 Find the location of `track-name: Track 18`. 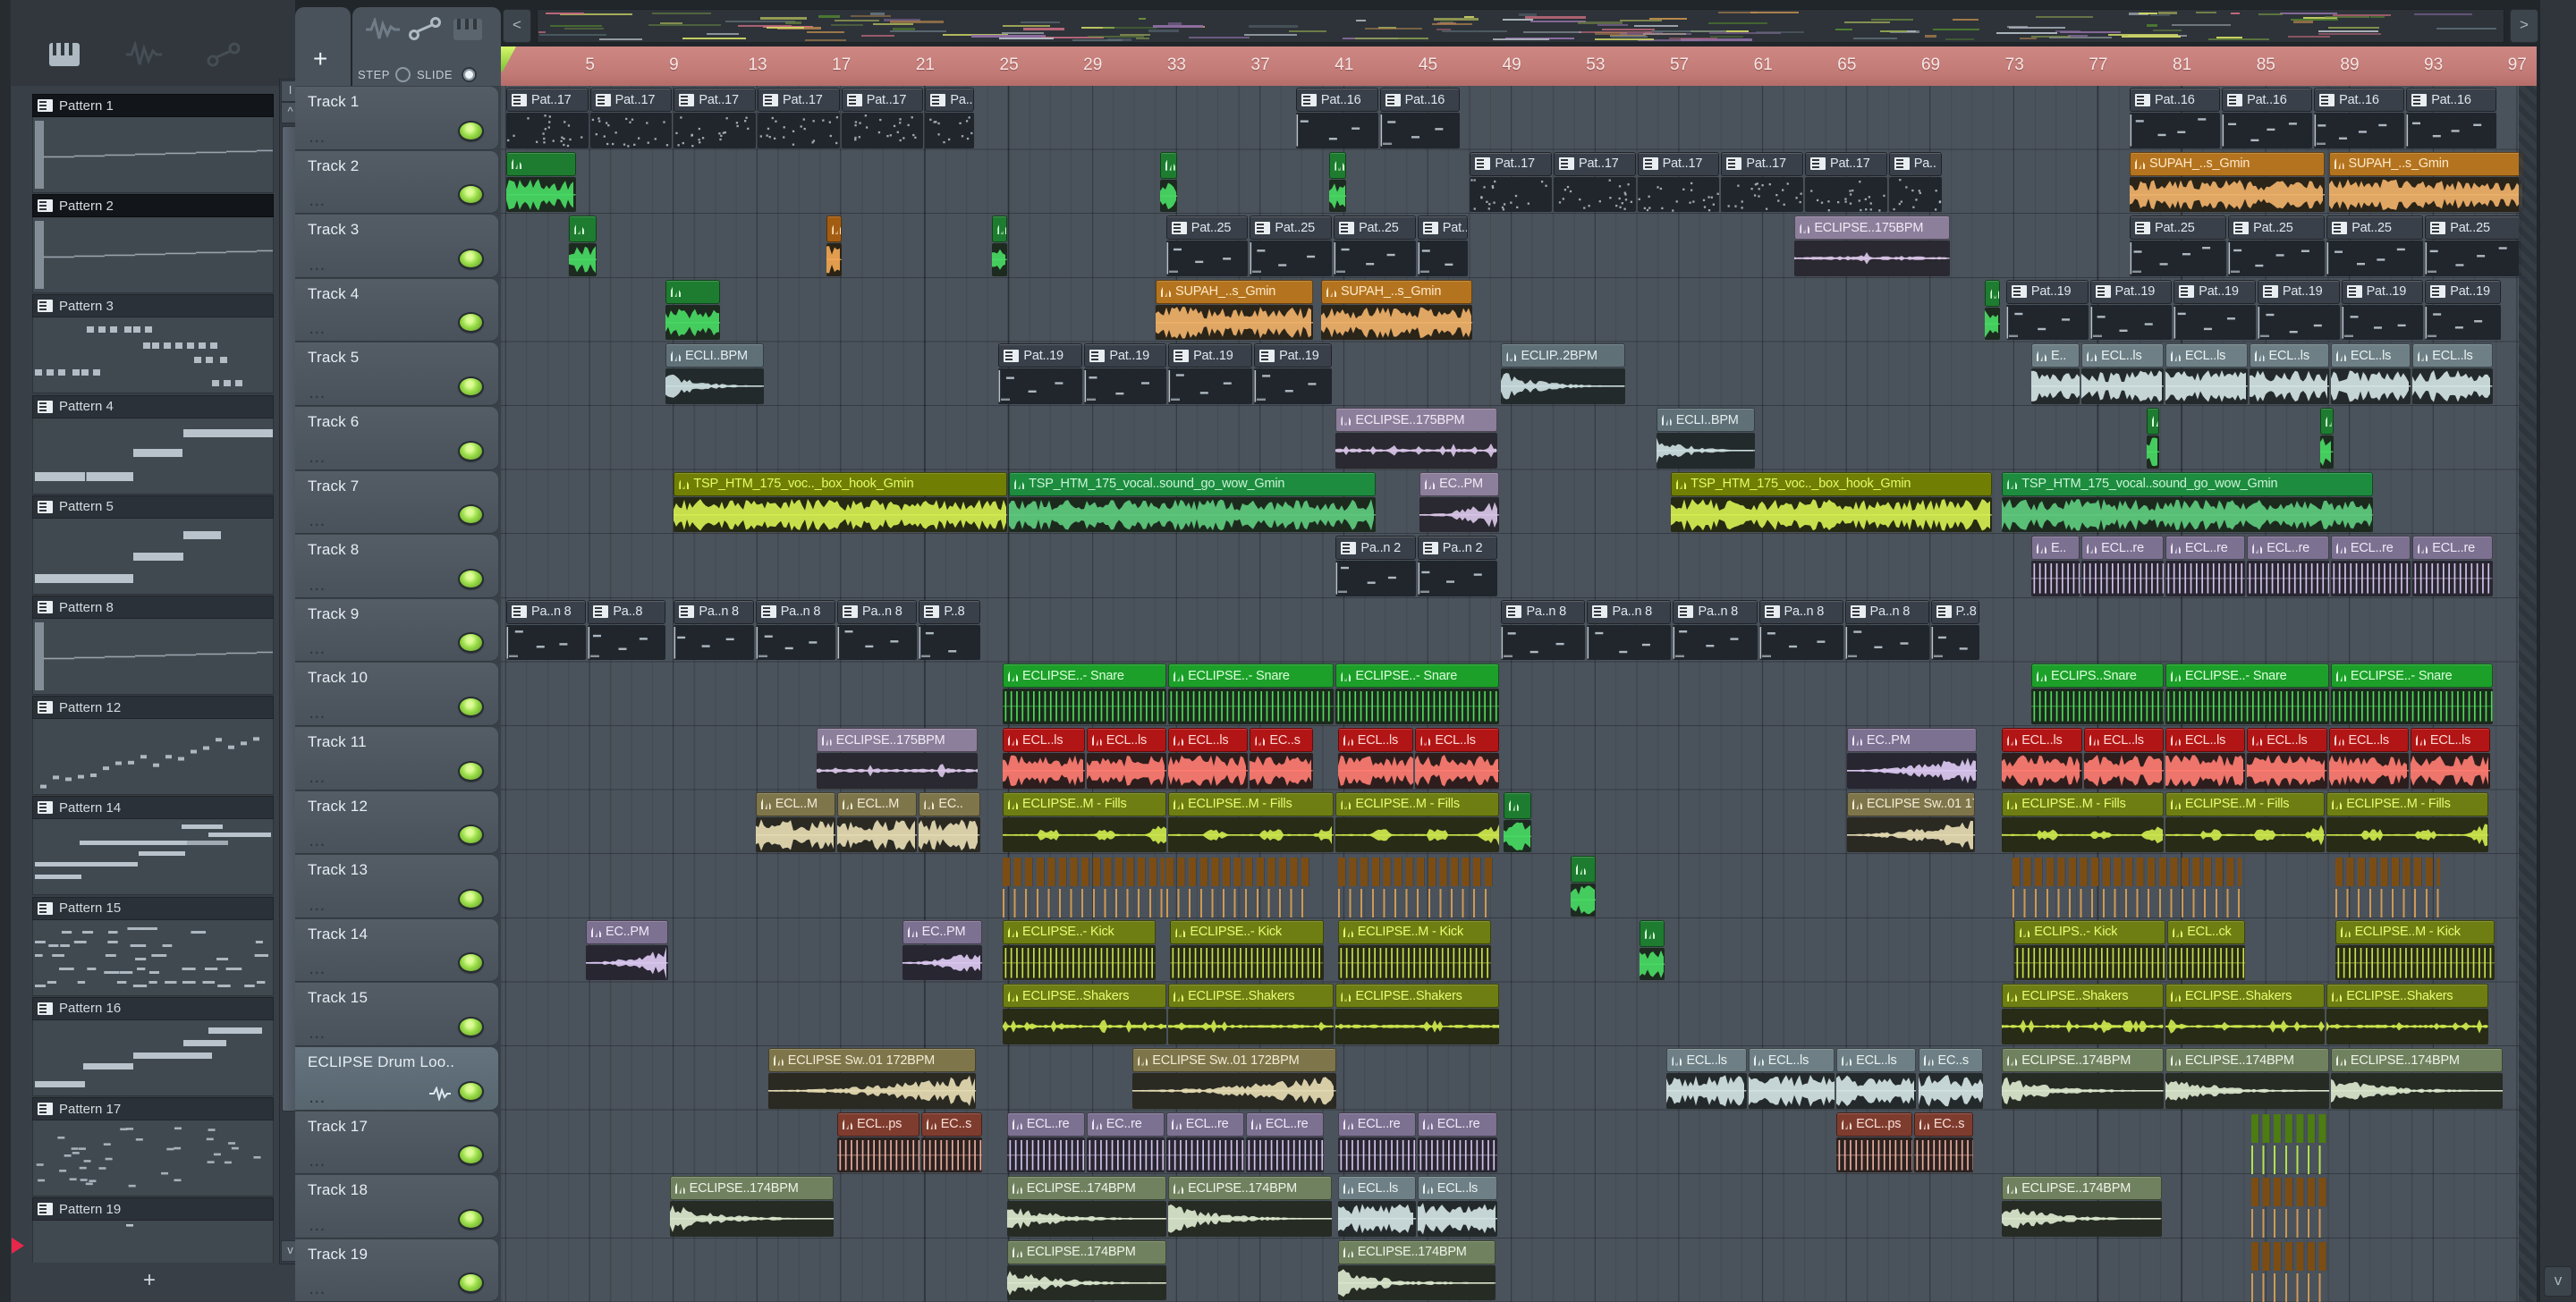

track-name: Track 18 is located at coordinates (338, 1190).